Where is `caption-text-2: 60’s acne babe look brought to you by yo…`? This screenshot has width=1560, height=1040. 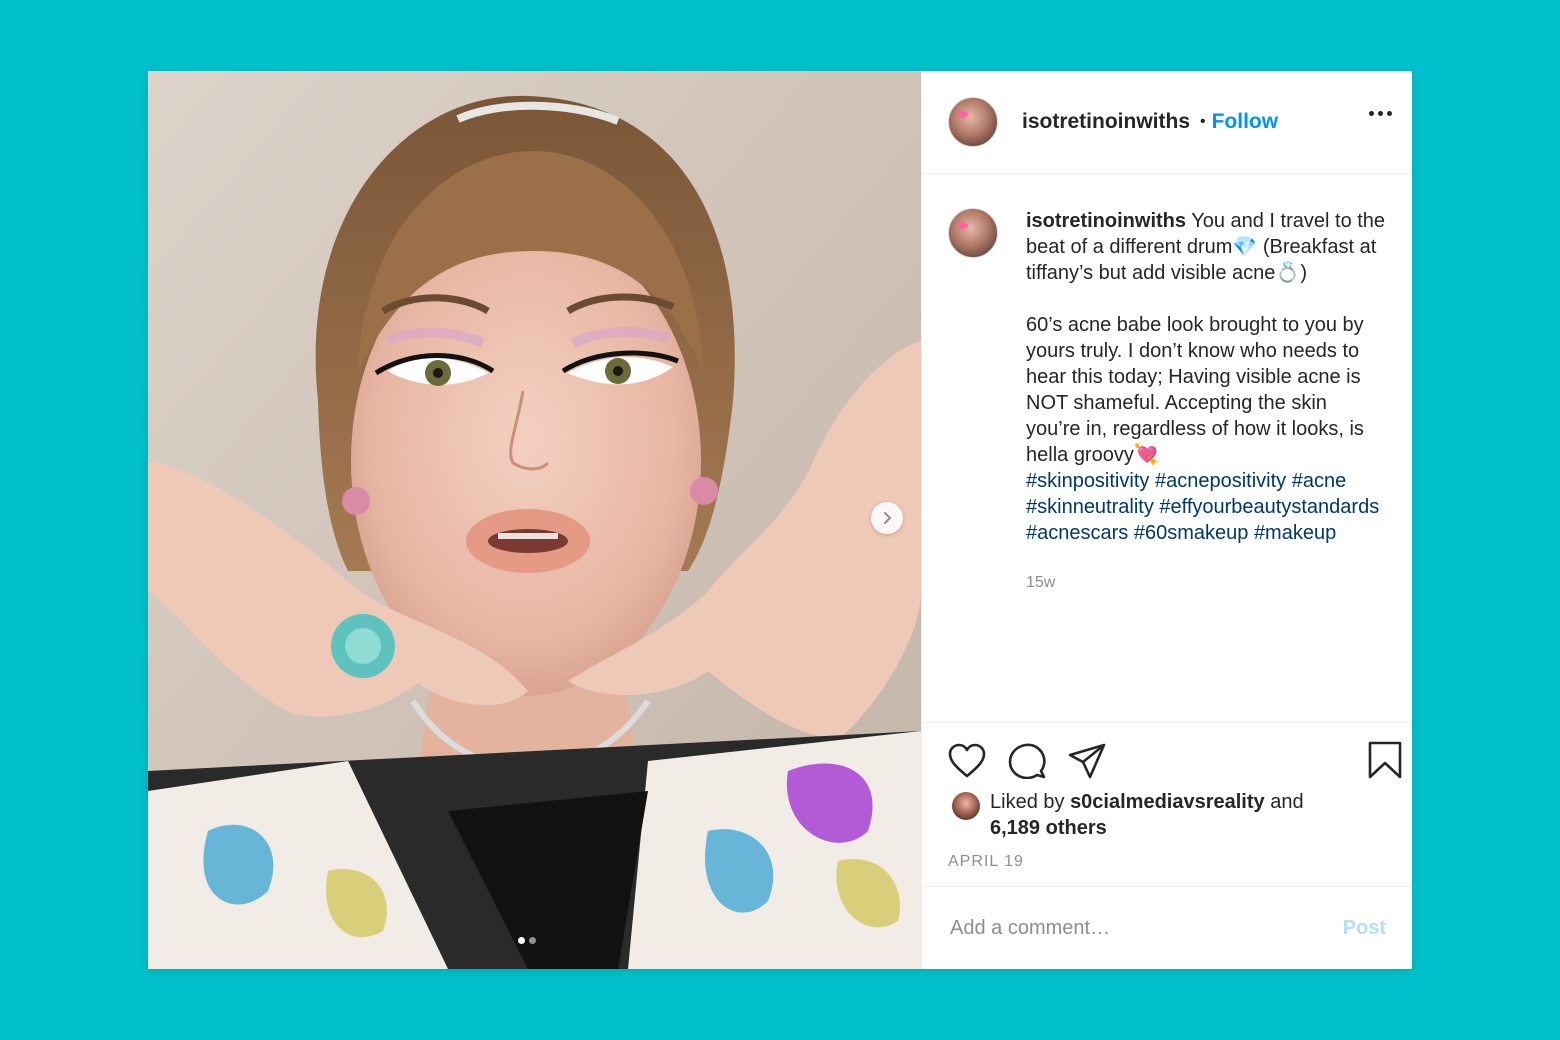 caption-text-2: 60’s acne babe look brought to you by yo… is located at coordinates (1195, 390).